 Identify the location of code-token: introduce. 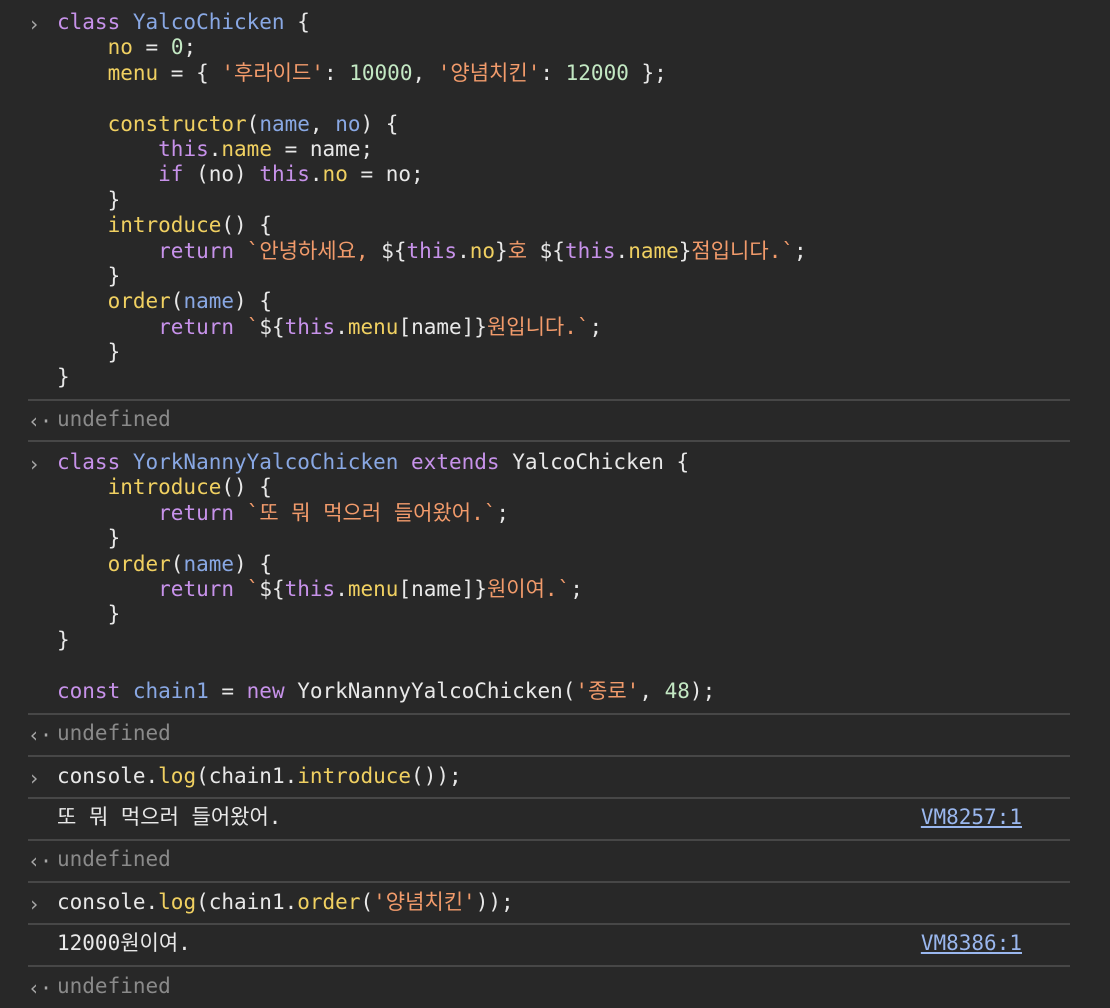
(354, 776).